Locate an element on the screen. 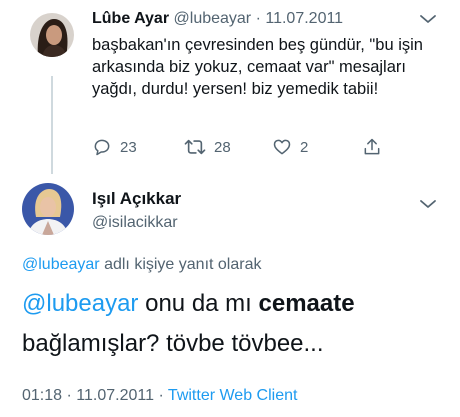  avatar-lubeayar is located at coordinates (52, 35).